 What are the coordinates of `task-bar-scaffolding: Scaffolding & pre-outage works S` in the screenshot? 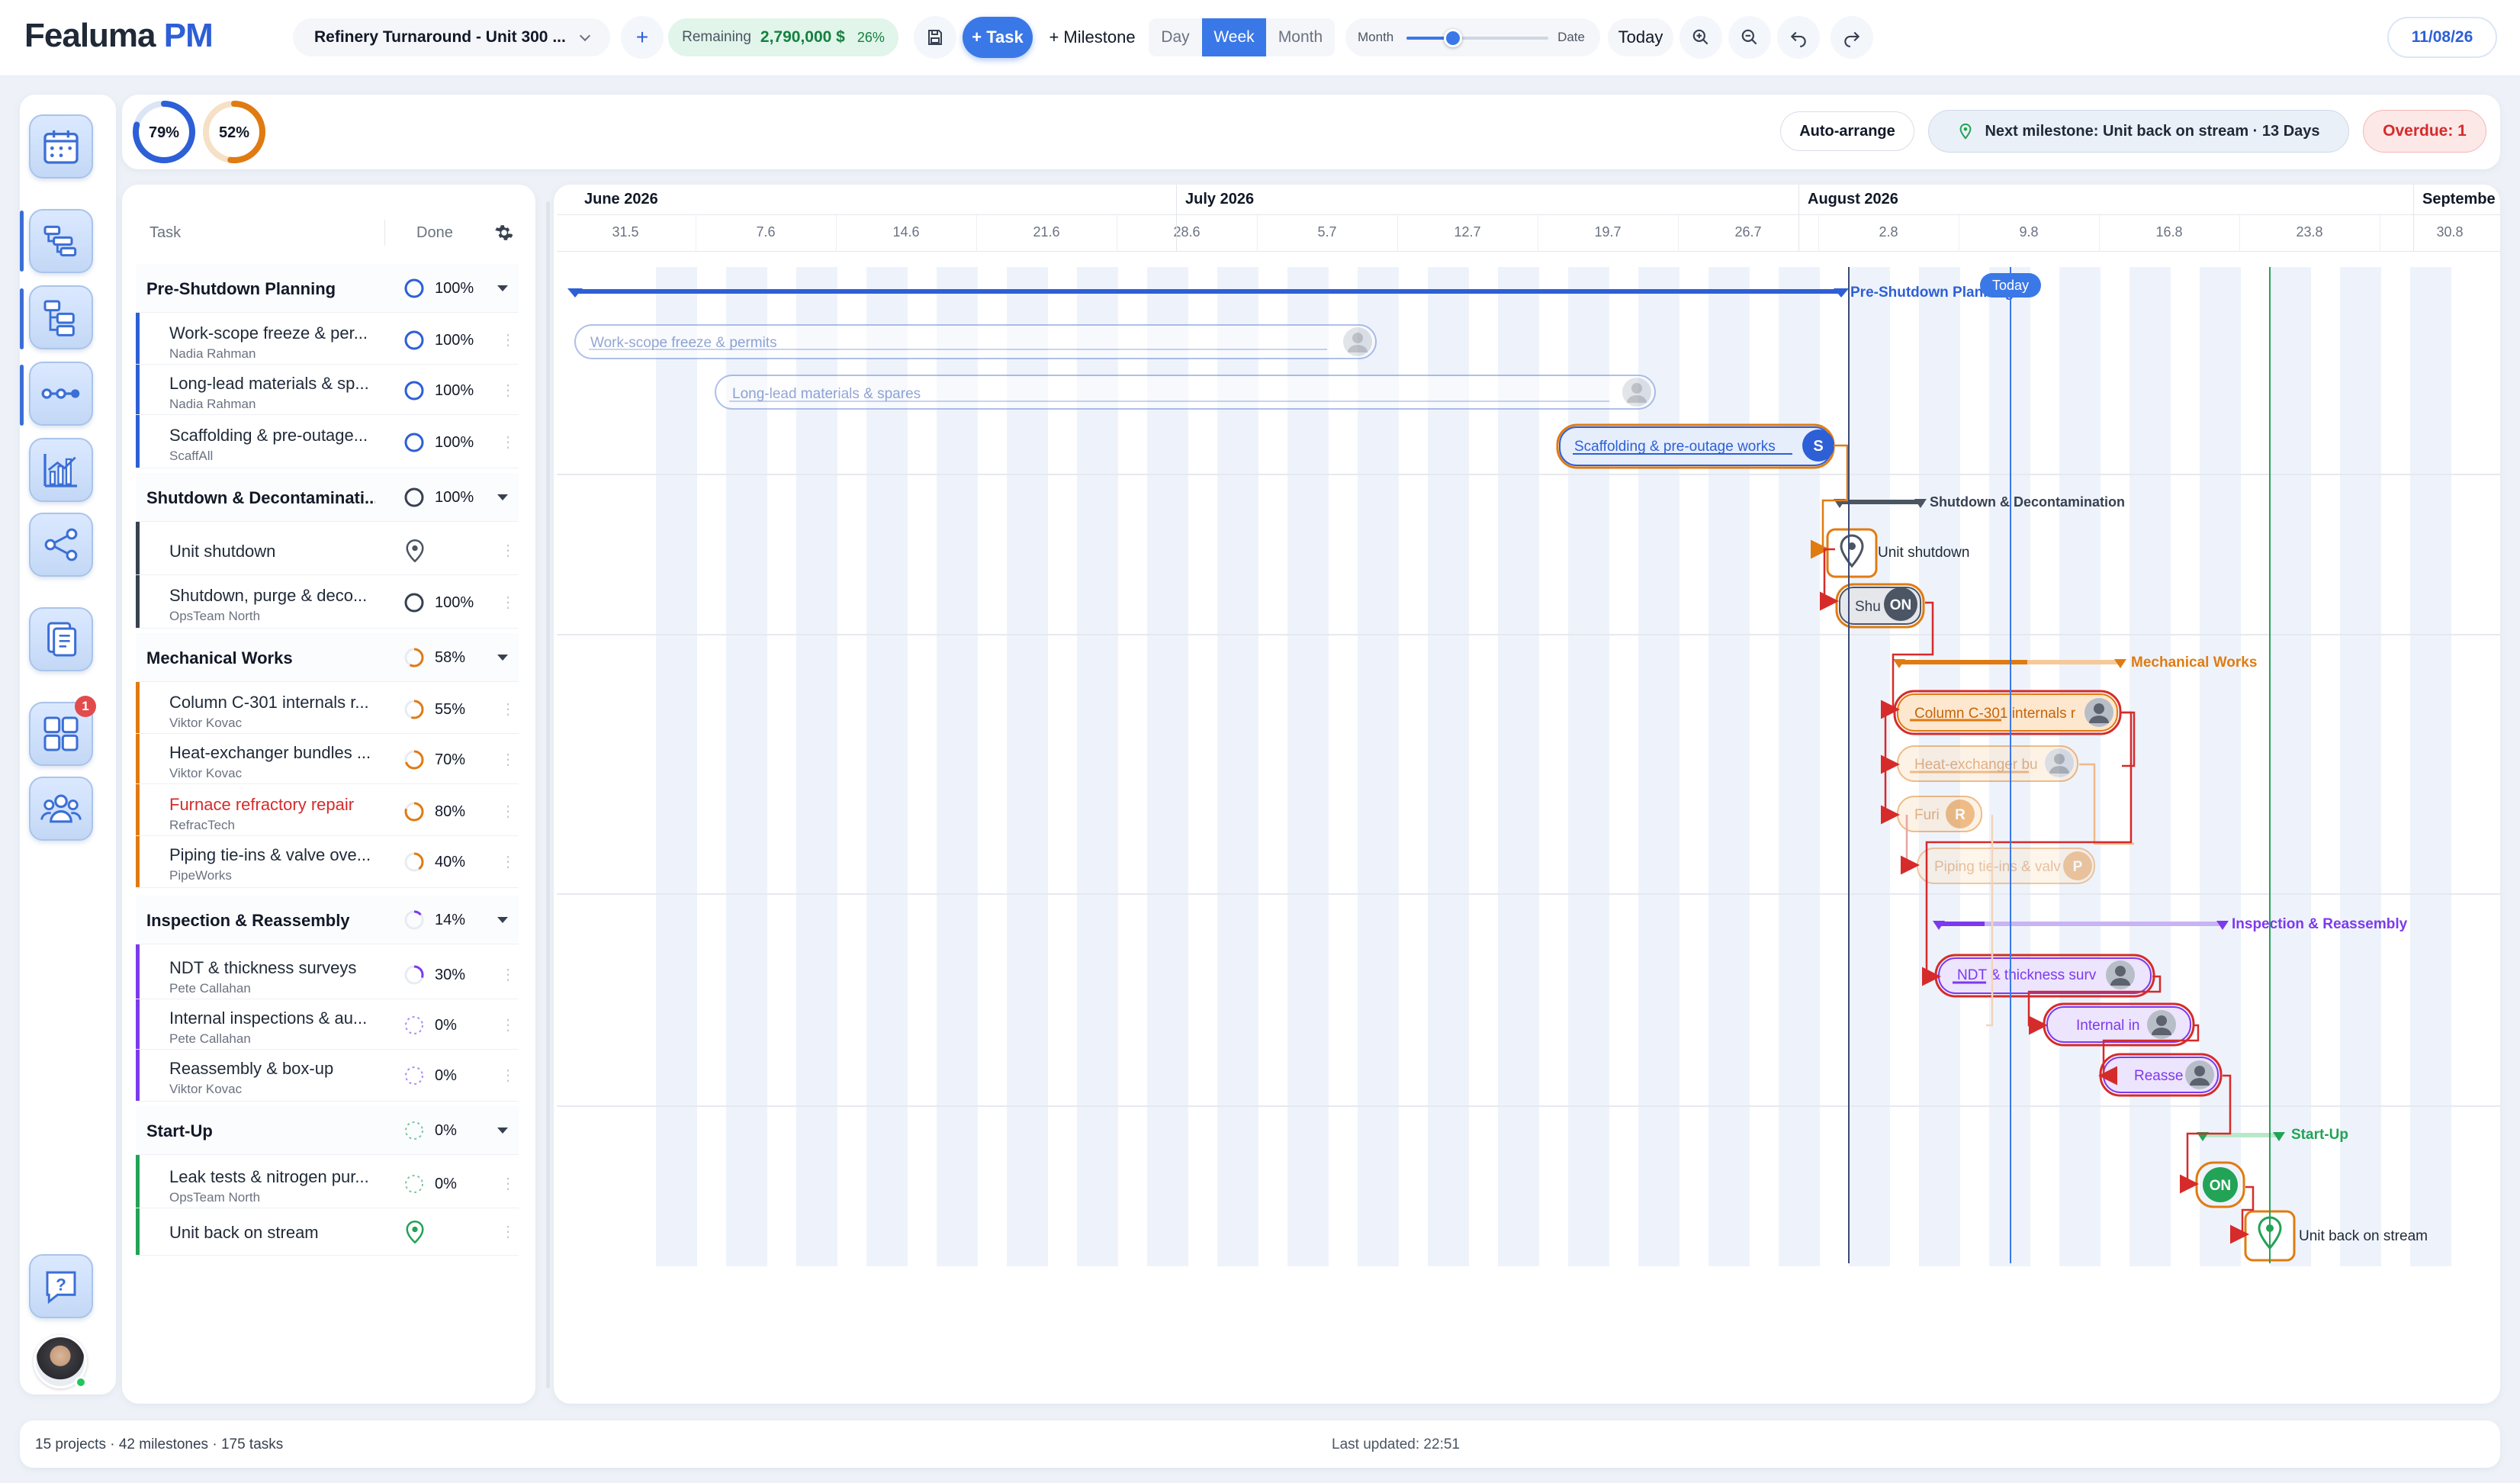 It's located at (1695, 446).